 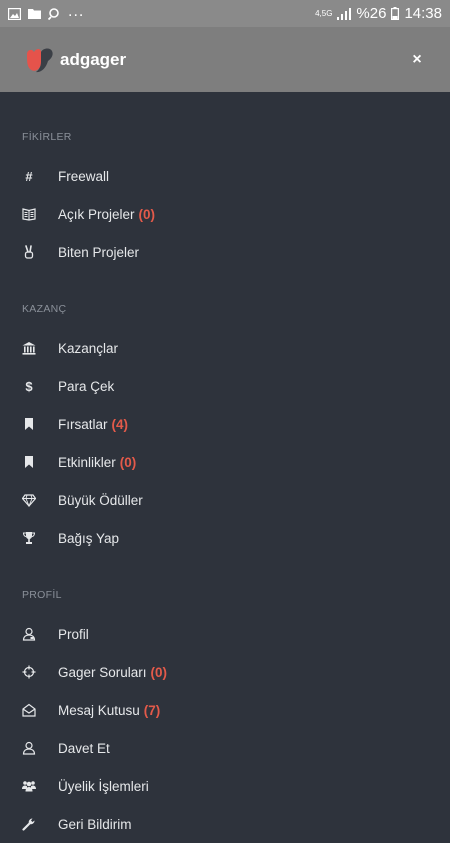 I want to click on menu-item-label: Geri Bildirim, so click(x=95, y=824).